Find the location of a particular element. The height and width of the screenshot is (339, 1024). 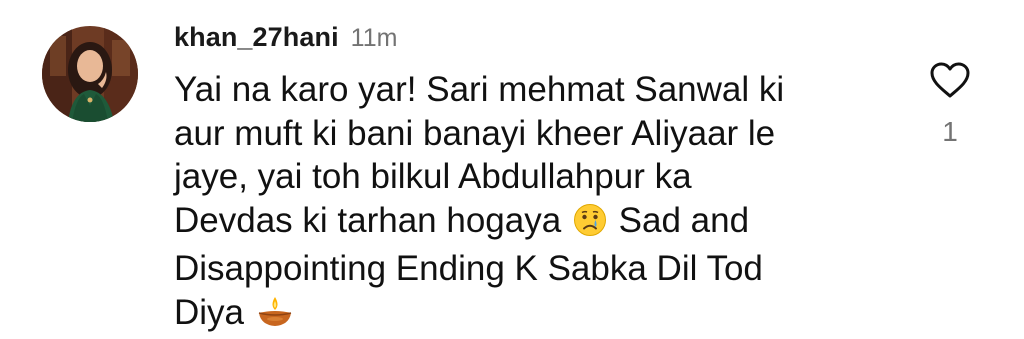

avatar-image is located at coordinates (90, 74).